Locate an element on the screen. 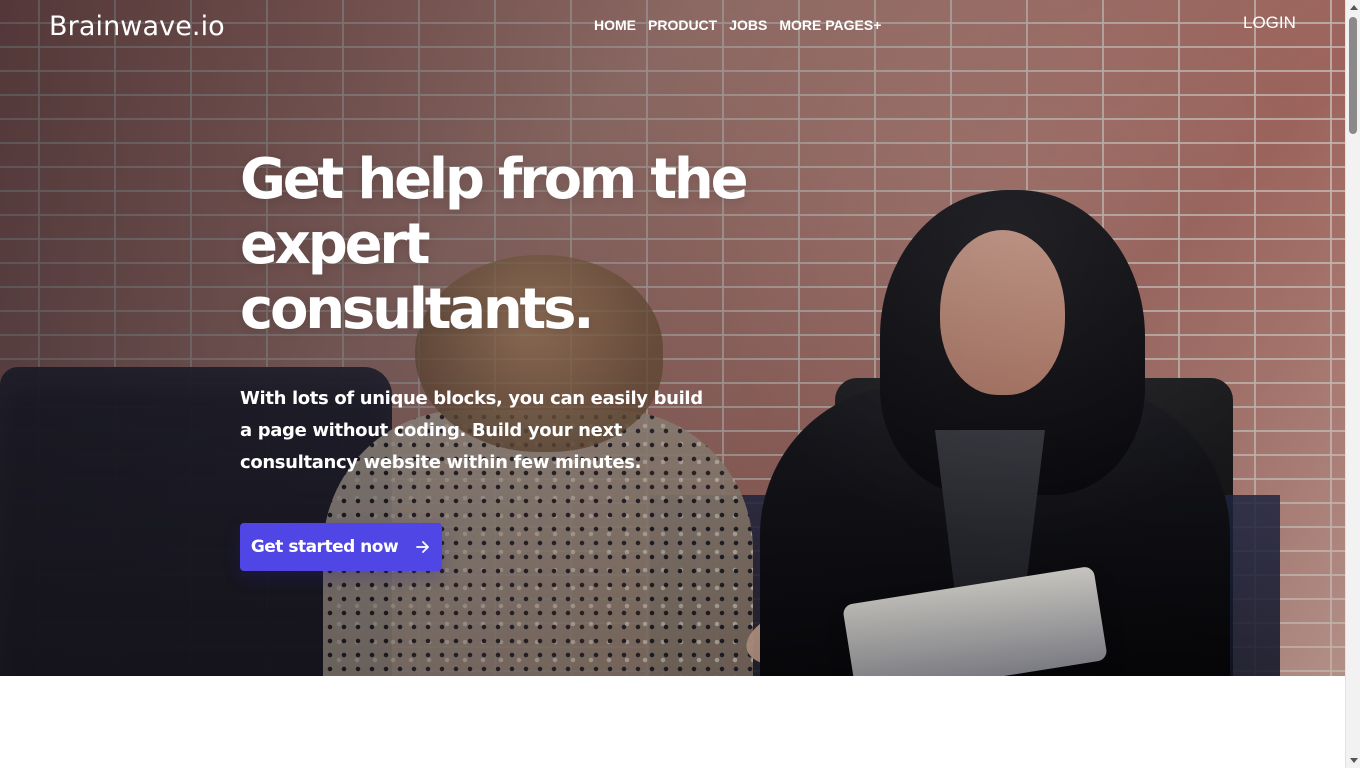  nav-product-link: PRODUCT is located at coordinates (682, 25).